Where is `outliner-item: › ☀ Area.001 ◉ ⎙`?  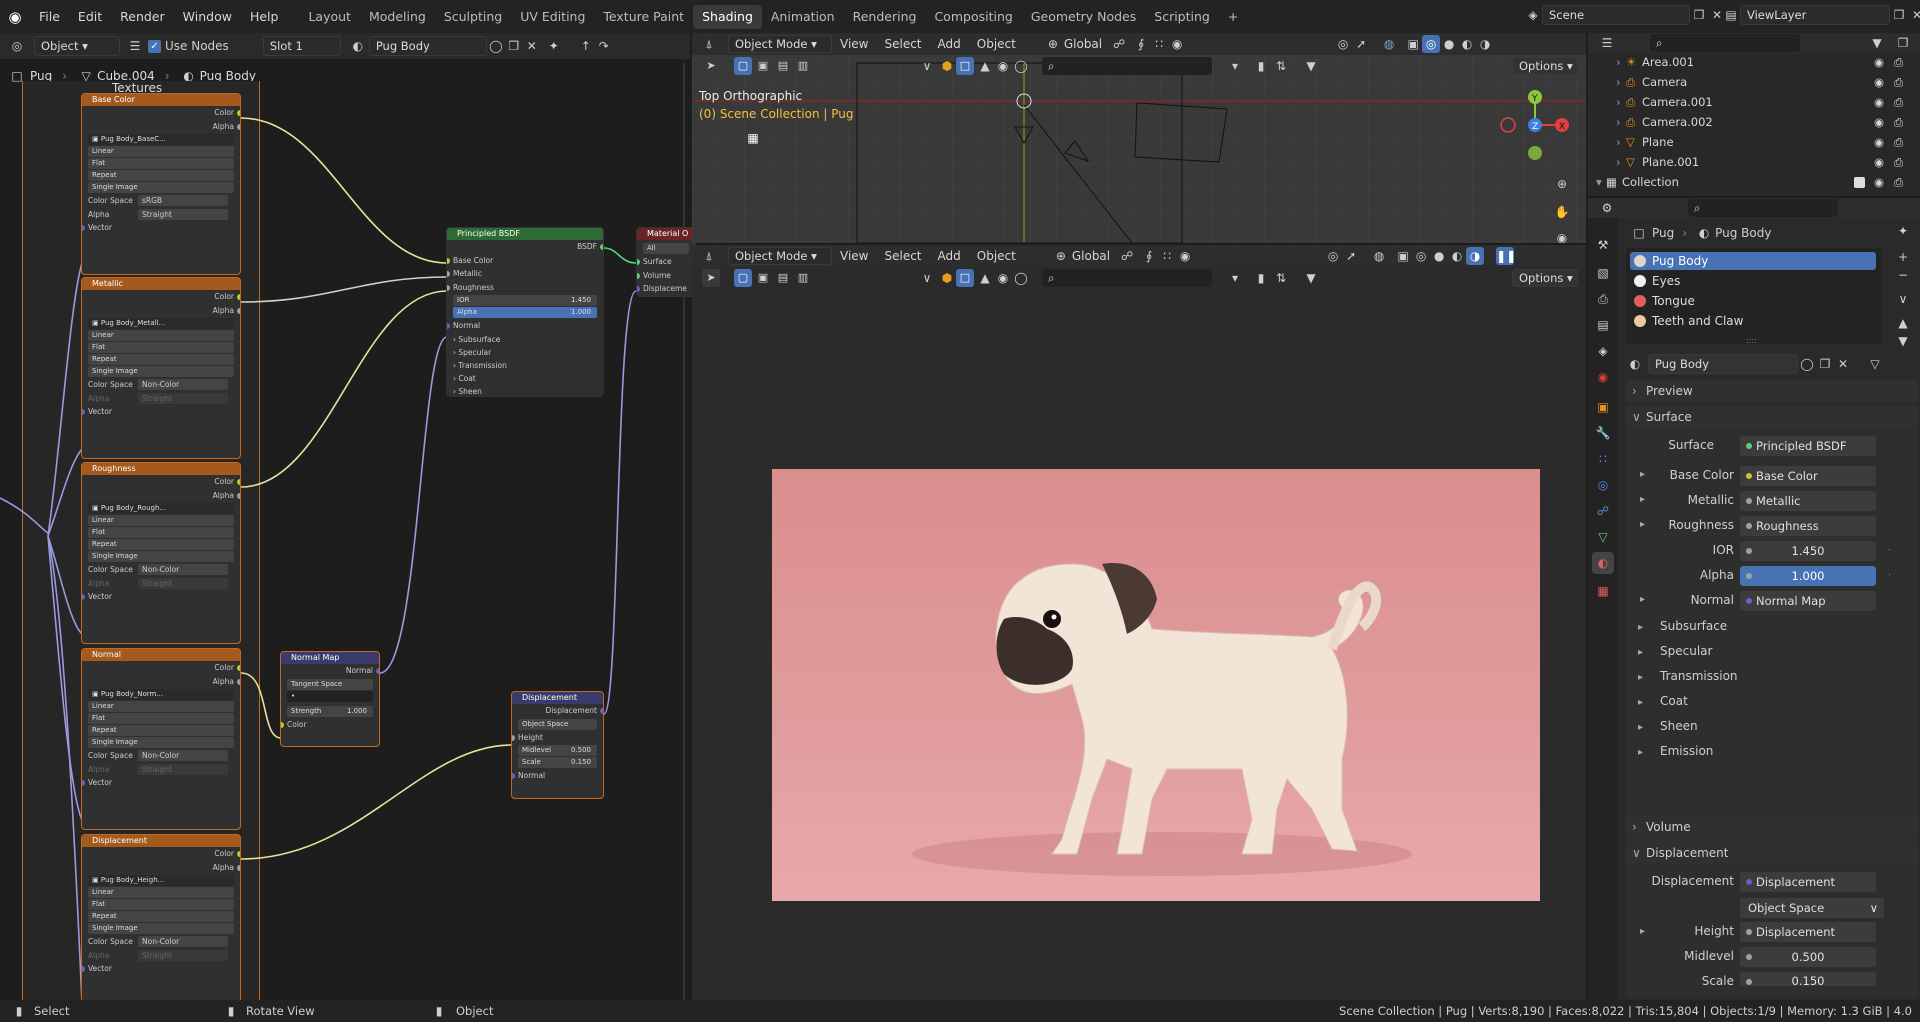
outliner-item: › ☀ Area.001 ◉ ⎙ is located at coordinates (1754, 63).